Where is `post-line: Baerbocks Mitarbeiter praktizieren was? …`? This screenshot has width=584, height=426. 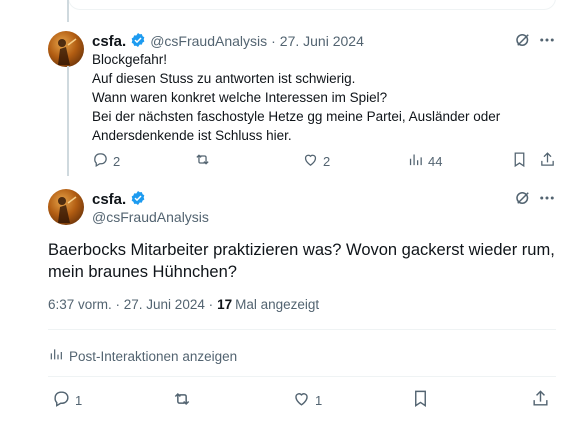 post-line: Baerbocks Mitarbeiter praktizieren was? … is located at coordinates (301, 250).